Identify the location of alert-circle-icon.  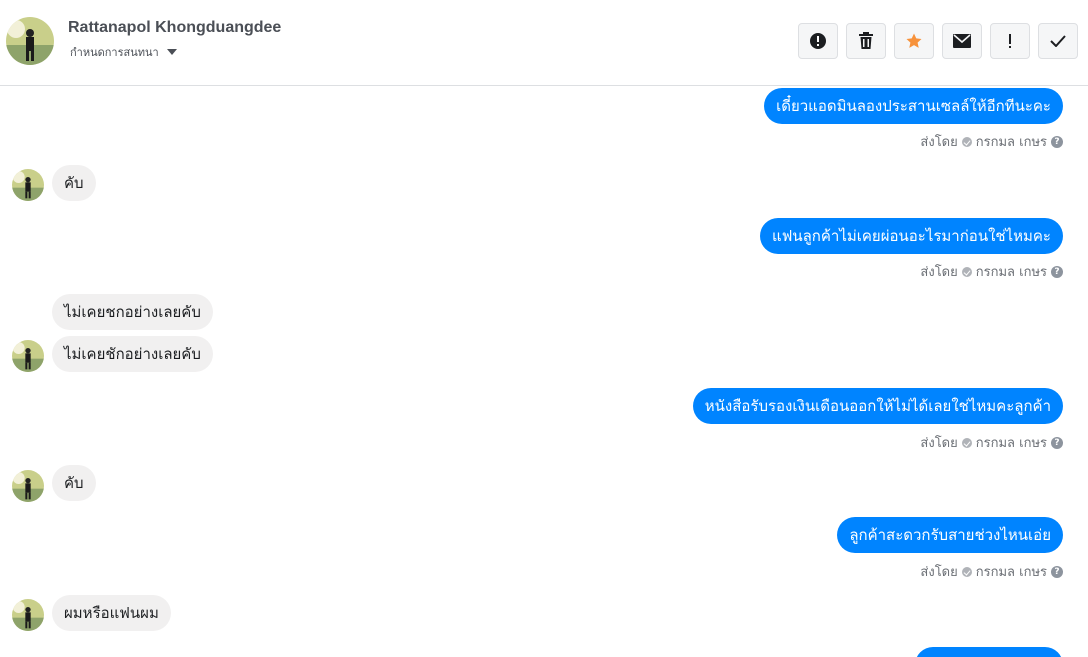
(818, 41).